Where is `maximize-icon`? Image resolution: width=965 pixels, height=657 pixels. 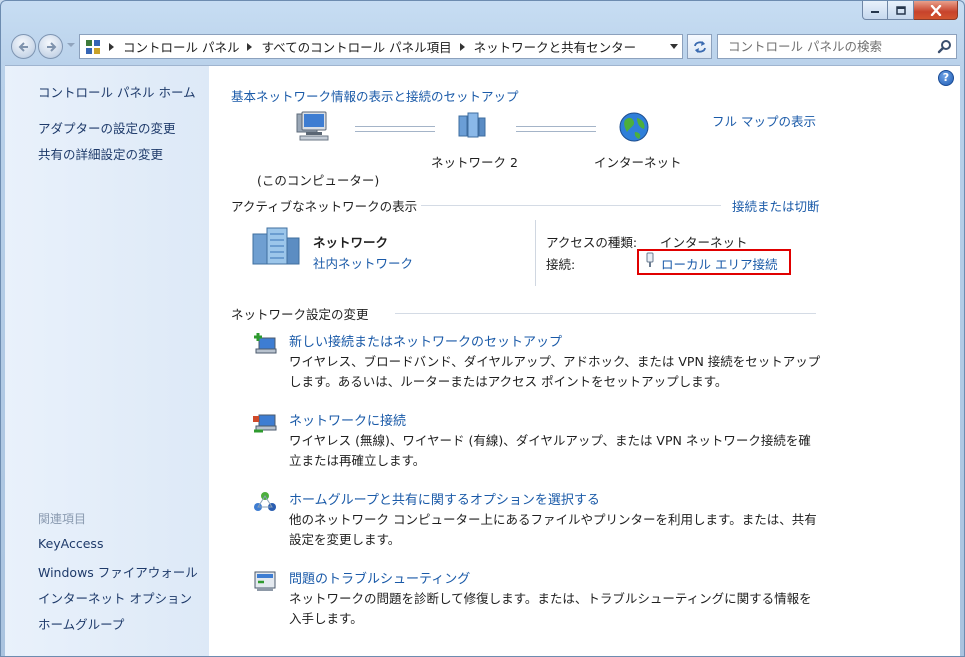
maximize-icon is located at coordinates (900, 10).